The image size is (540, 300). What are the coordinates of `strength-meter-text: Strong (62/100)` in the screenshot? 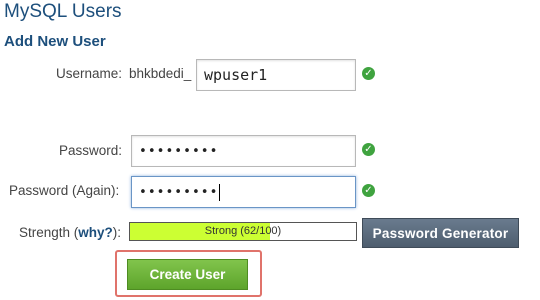 It's located at (243, 231).